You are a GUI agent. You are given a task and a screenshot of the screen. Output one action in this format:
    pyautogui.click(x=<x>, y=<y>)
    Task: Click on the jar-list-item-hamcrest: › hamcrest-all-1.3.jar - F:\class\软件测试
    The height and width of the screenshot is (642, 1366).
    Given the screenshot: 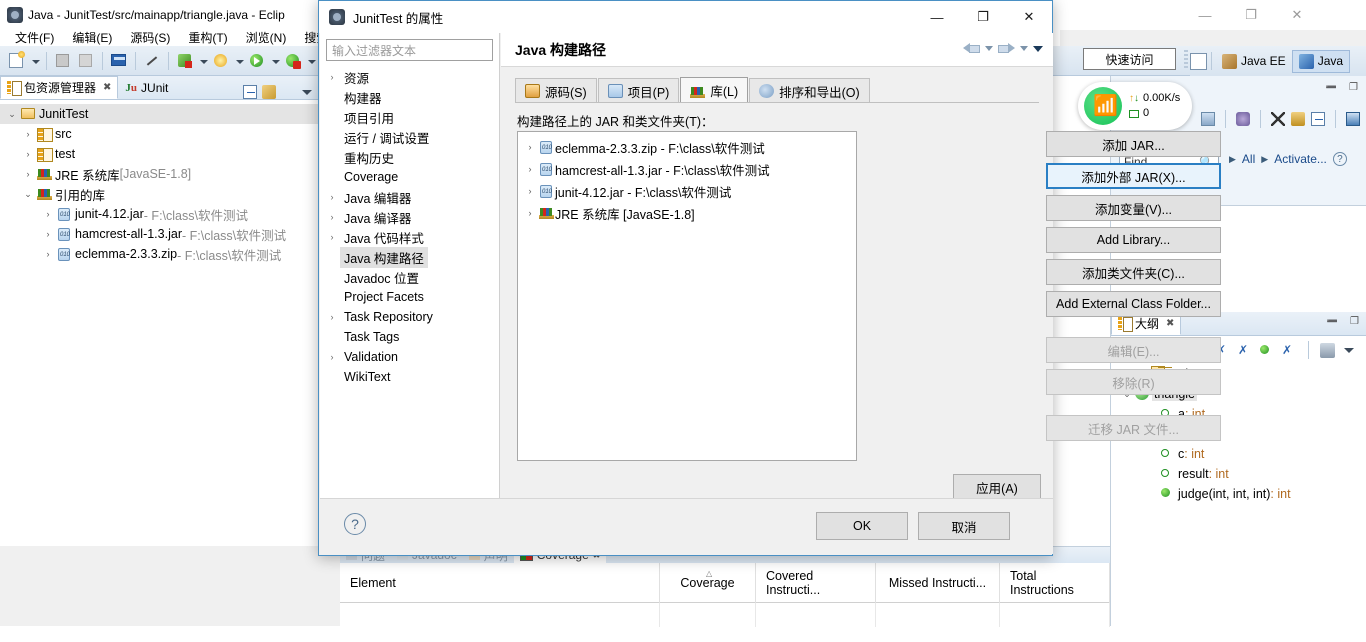 What is the action you would take?
    pyautogui.click(x=687, y=169)
    